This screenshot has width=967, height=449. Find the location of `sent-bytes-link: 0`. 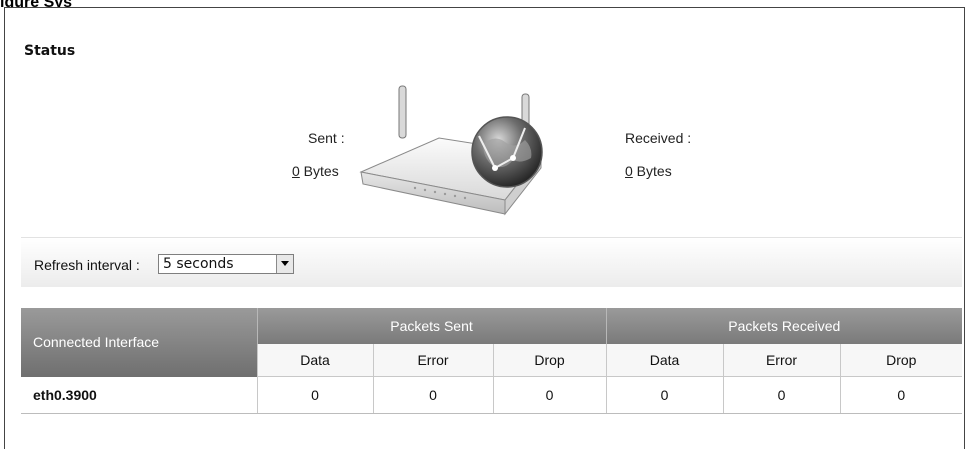

sent-bytes-link: 0 is located at coordinates (296, 171).